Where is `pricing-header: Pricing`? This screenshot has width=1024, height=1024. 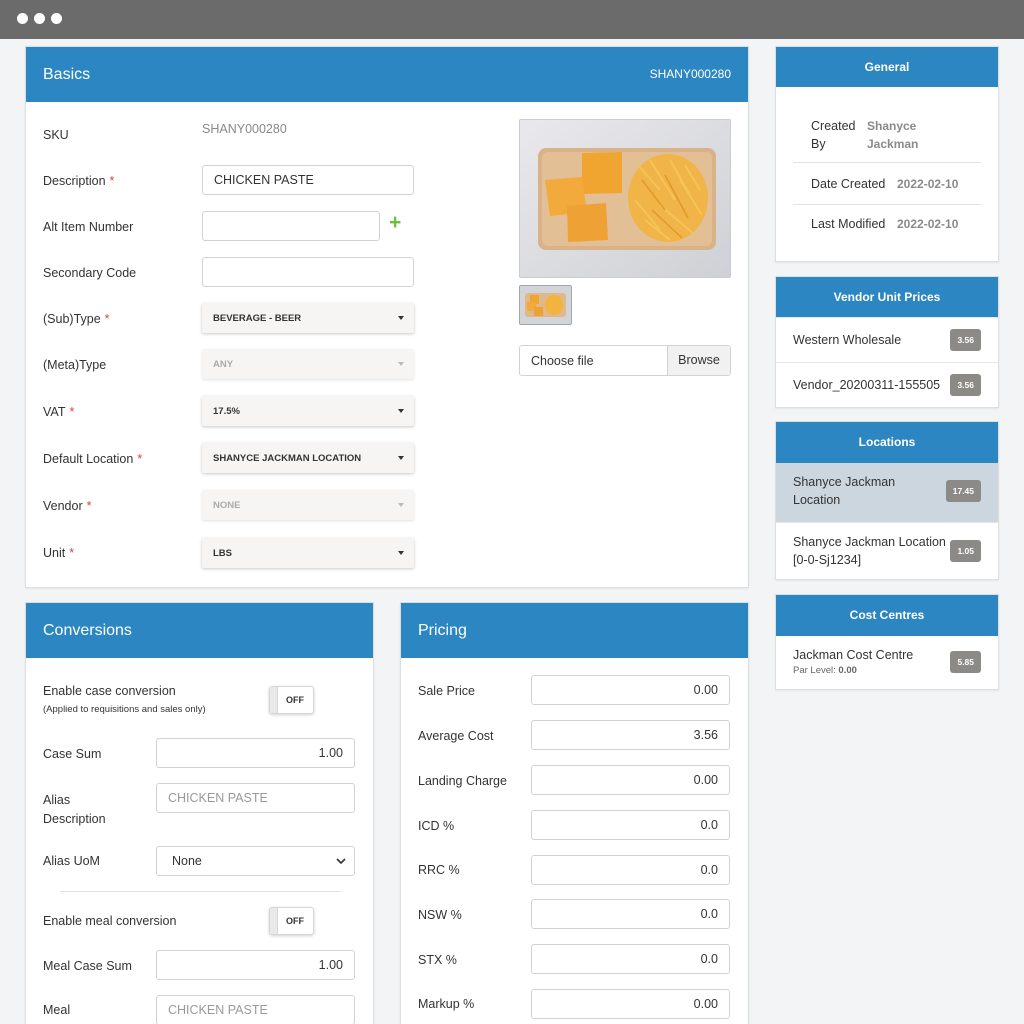
pricing-header: Pricing is located at coordinates (574, 630).